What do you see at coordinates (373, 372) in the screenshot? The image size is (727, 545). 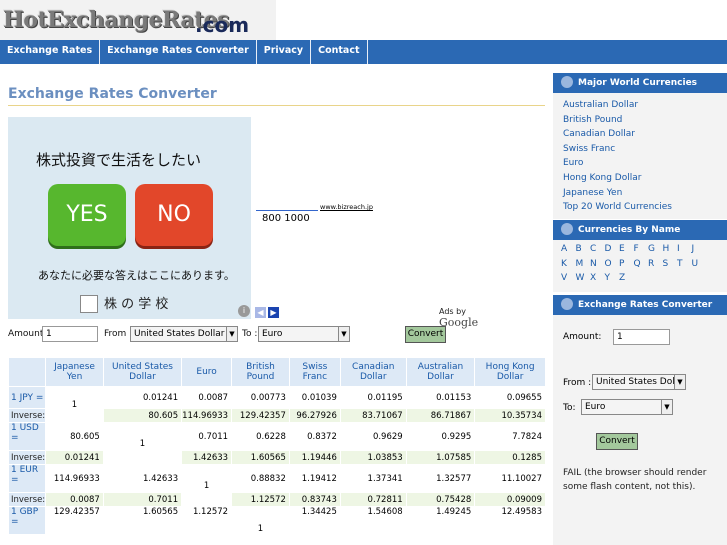 I see `col-header: Canadian Dollar` at bounding box center [373, 372].